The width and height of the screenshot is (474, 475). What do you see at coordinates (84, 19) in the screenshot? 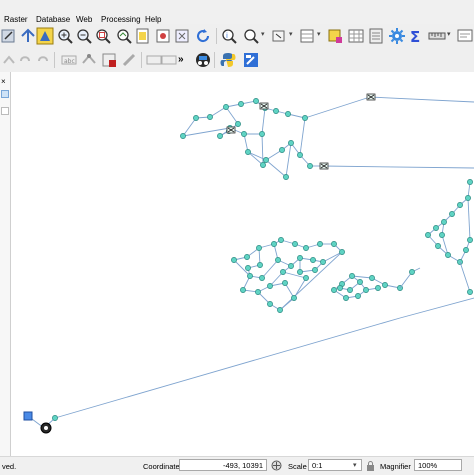
I see `menu-web: Web` at bounding box center [84, 19].